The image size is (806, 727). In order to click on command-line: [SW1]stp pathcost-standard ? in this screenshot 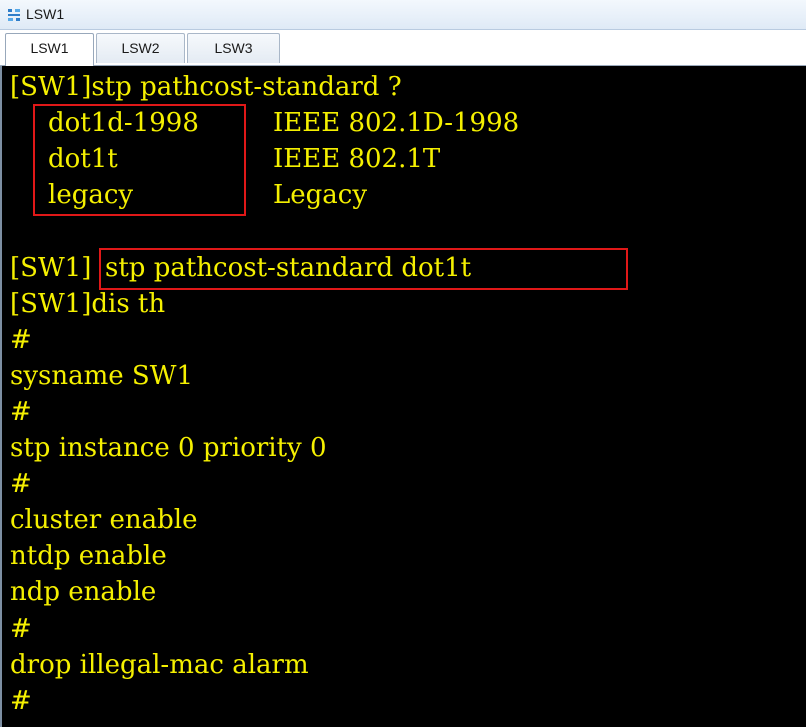, I will do `click(206, 87)`.